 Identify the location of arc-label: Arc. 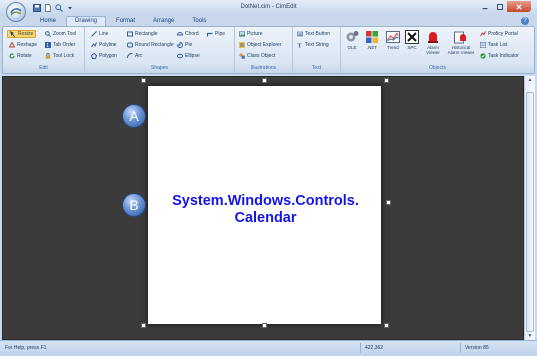
(139, 56).